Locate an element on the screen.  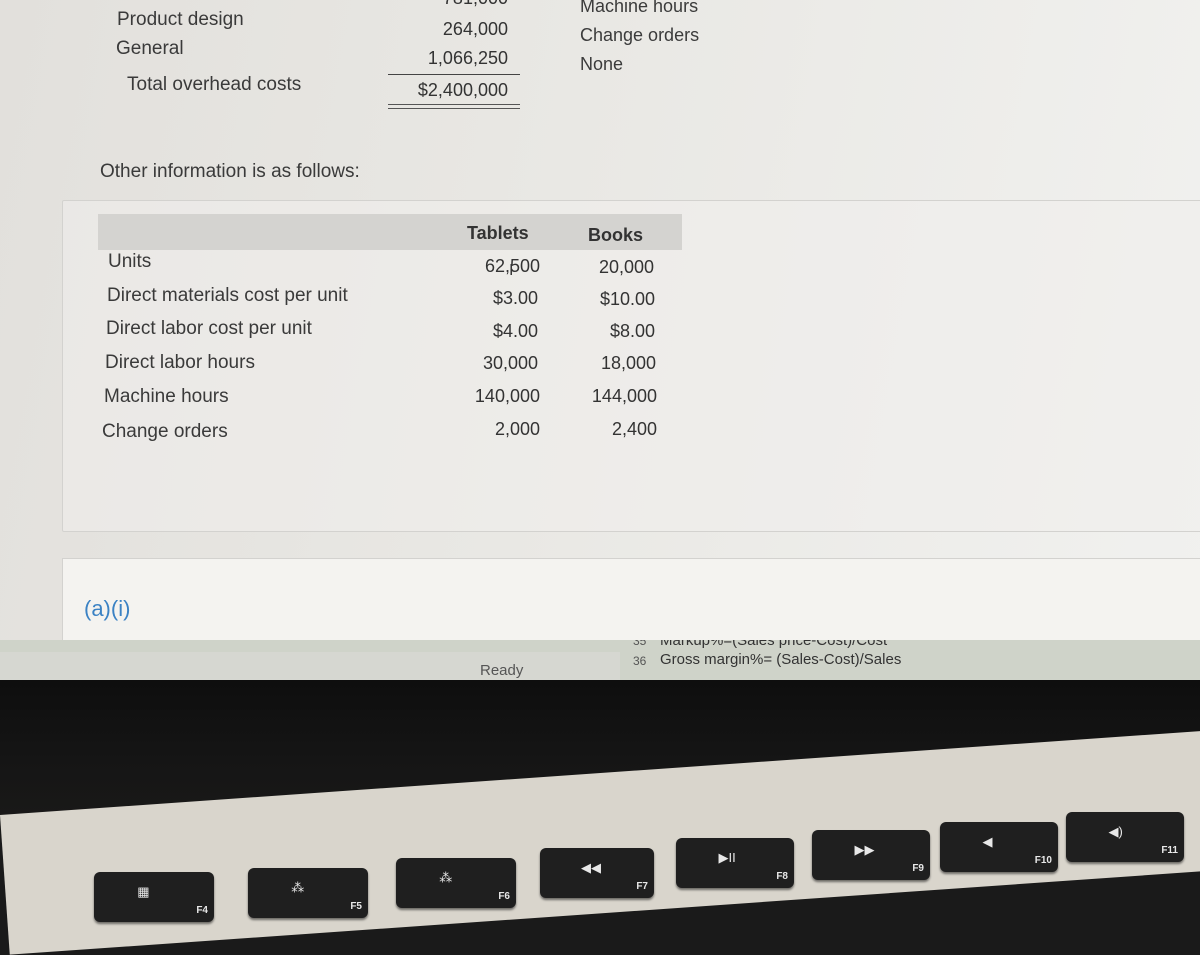
tablets-value: $4.00 is located at coordinates (515, 331).